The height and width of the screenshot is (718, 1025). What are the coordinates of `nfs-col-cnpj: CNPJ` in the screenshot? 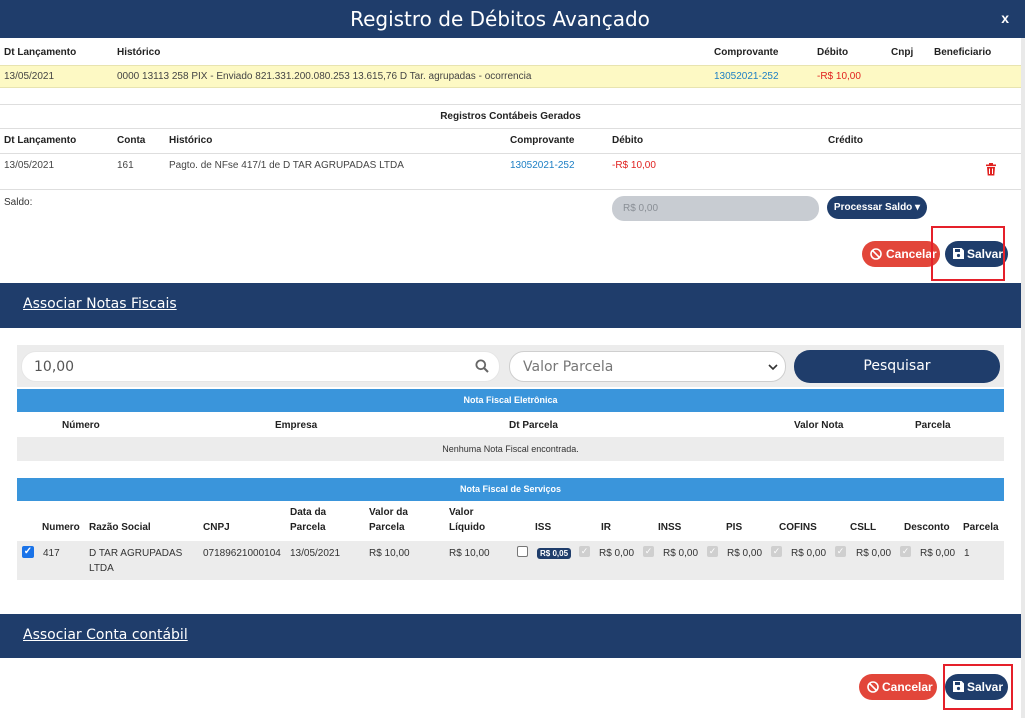 It's located at (216, 527).